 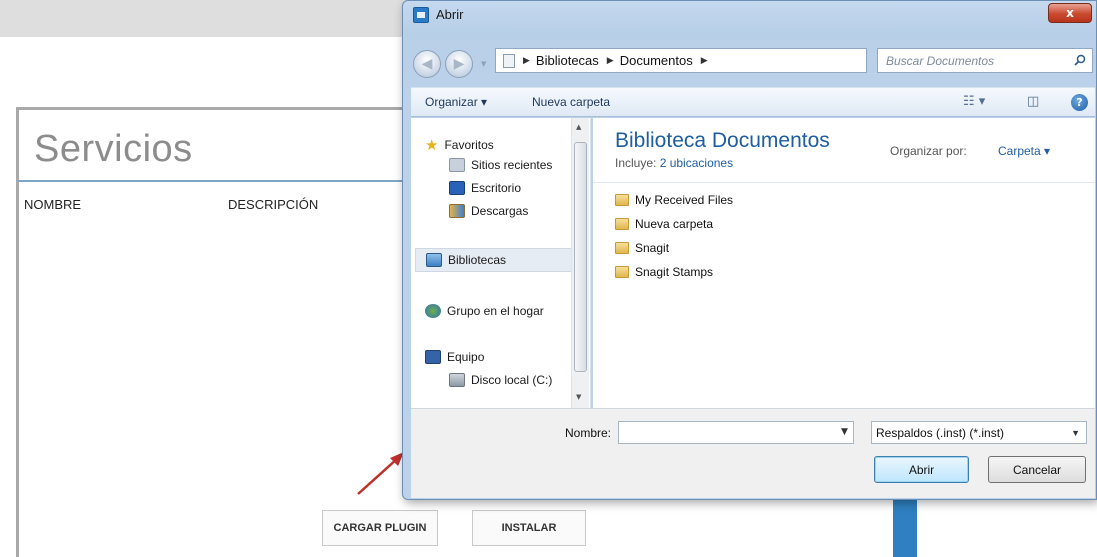 What do you see at coordinates (749, 15) in the screenshot?
I see `dialog-titlebar: Abrir x` at bounding box center [749, 15].